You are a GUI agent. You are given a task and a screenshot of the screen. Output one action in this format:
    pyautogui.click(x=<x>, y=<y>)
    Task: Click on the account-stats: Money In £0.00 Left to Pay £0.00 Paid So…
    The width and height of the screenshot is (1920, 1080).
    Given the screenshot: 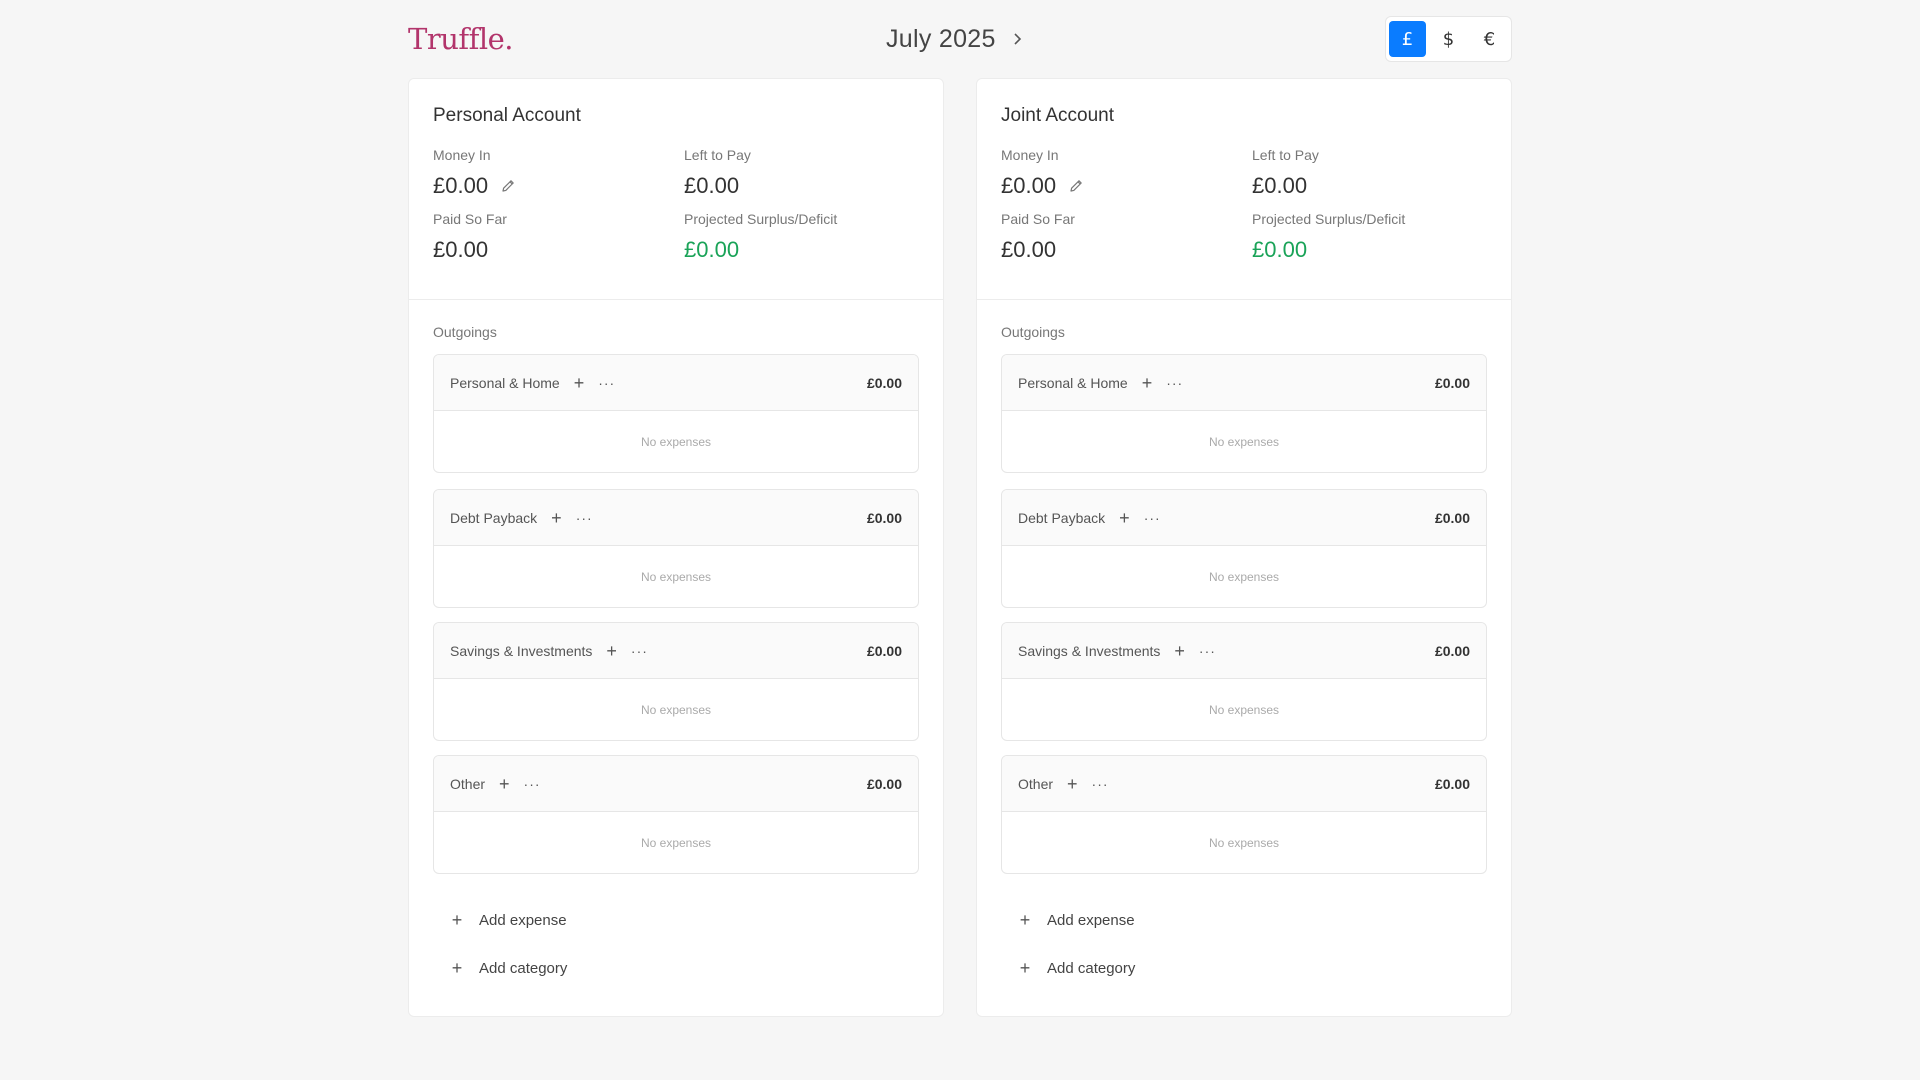 What is the action you would take?
    pyautogui.click(x=676, y=205)
    